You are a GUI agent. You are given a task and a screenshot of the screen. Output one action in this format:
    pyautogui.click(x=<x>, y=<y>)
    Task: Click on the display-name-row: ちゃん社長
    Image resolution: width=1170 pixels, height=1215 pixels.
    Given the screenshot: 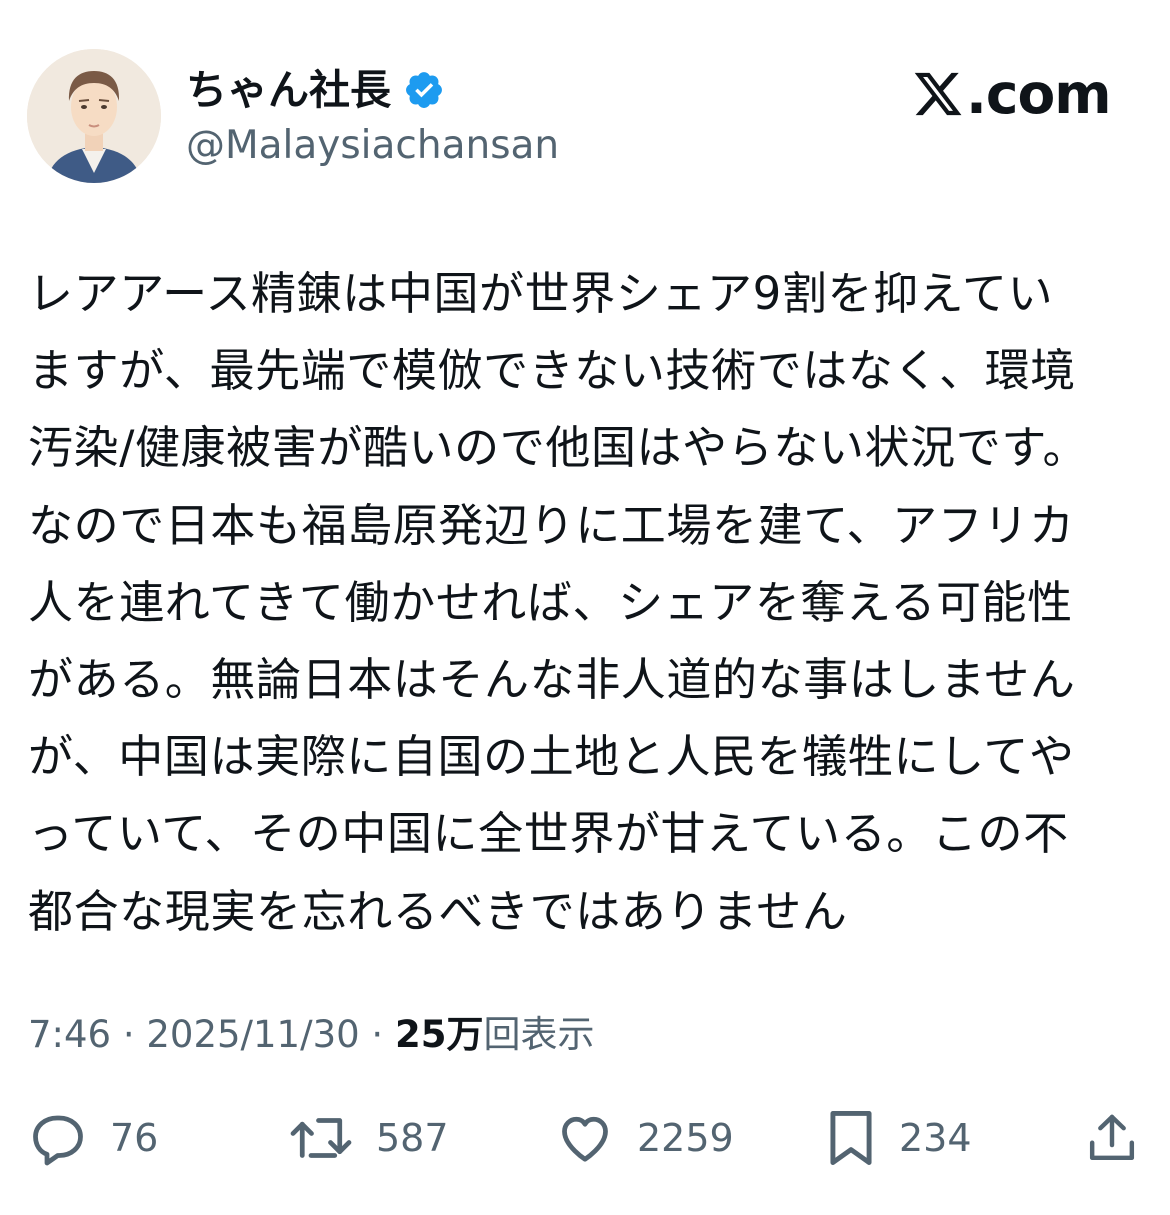 What is the action you would take?
    pyautogui.click(x=315, y=90)
    